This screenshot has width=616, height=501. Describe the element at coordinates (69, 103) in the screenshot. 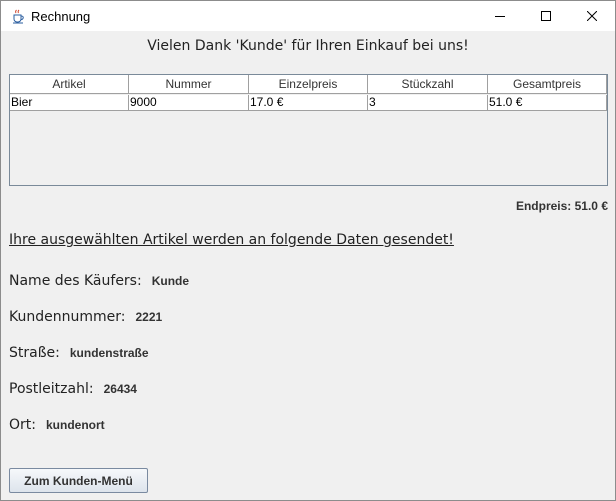

I see `cell-artikel: Bier` at that location.